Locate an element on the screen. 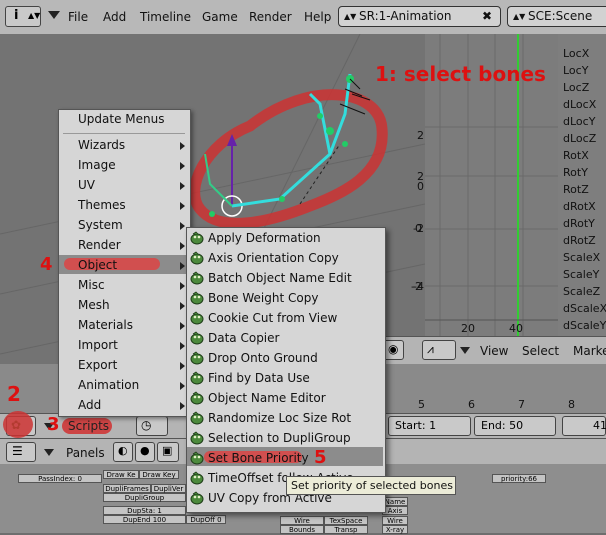 The image size is (606, 535). channel-item: RotZ is located at coordinates (576, 189).